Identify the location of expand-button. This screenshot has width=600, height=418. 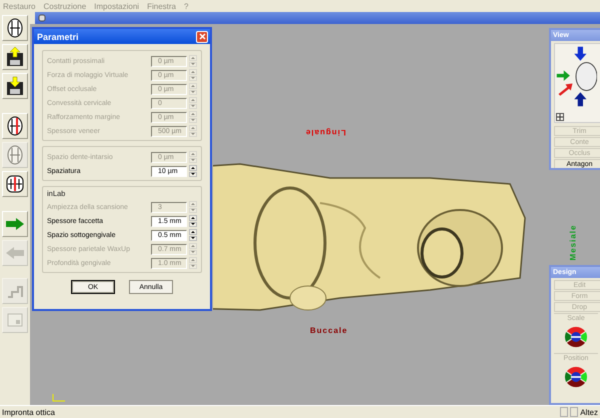
(560, 117).